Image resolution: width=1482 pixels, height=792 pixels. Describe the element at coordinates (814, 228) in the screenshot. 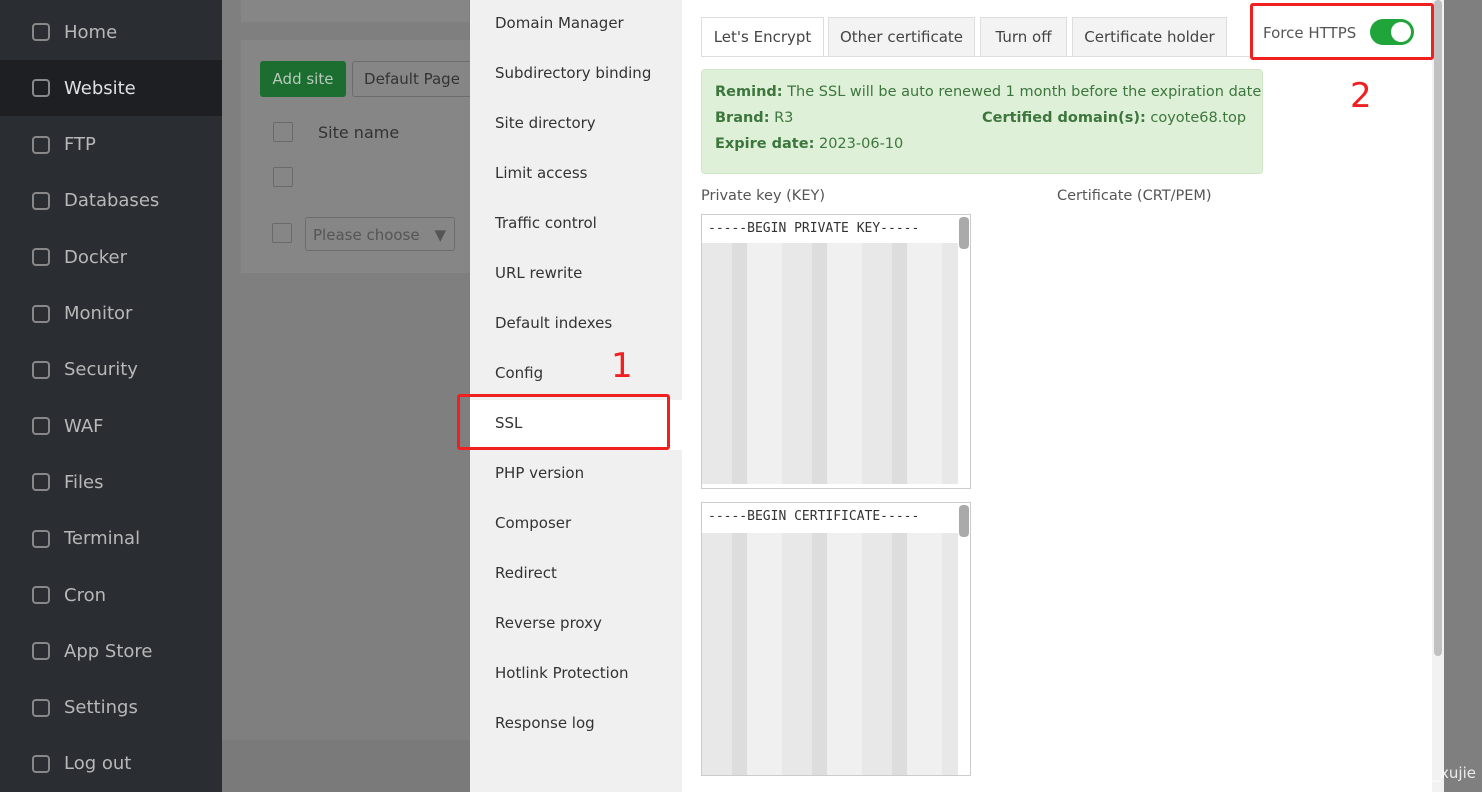

I see `key-first-line: -----BEGIN PRIVATE KEY-----` at that location.